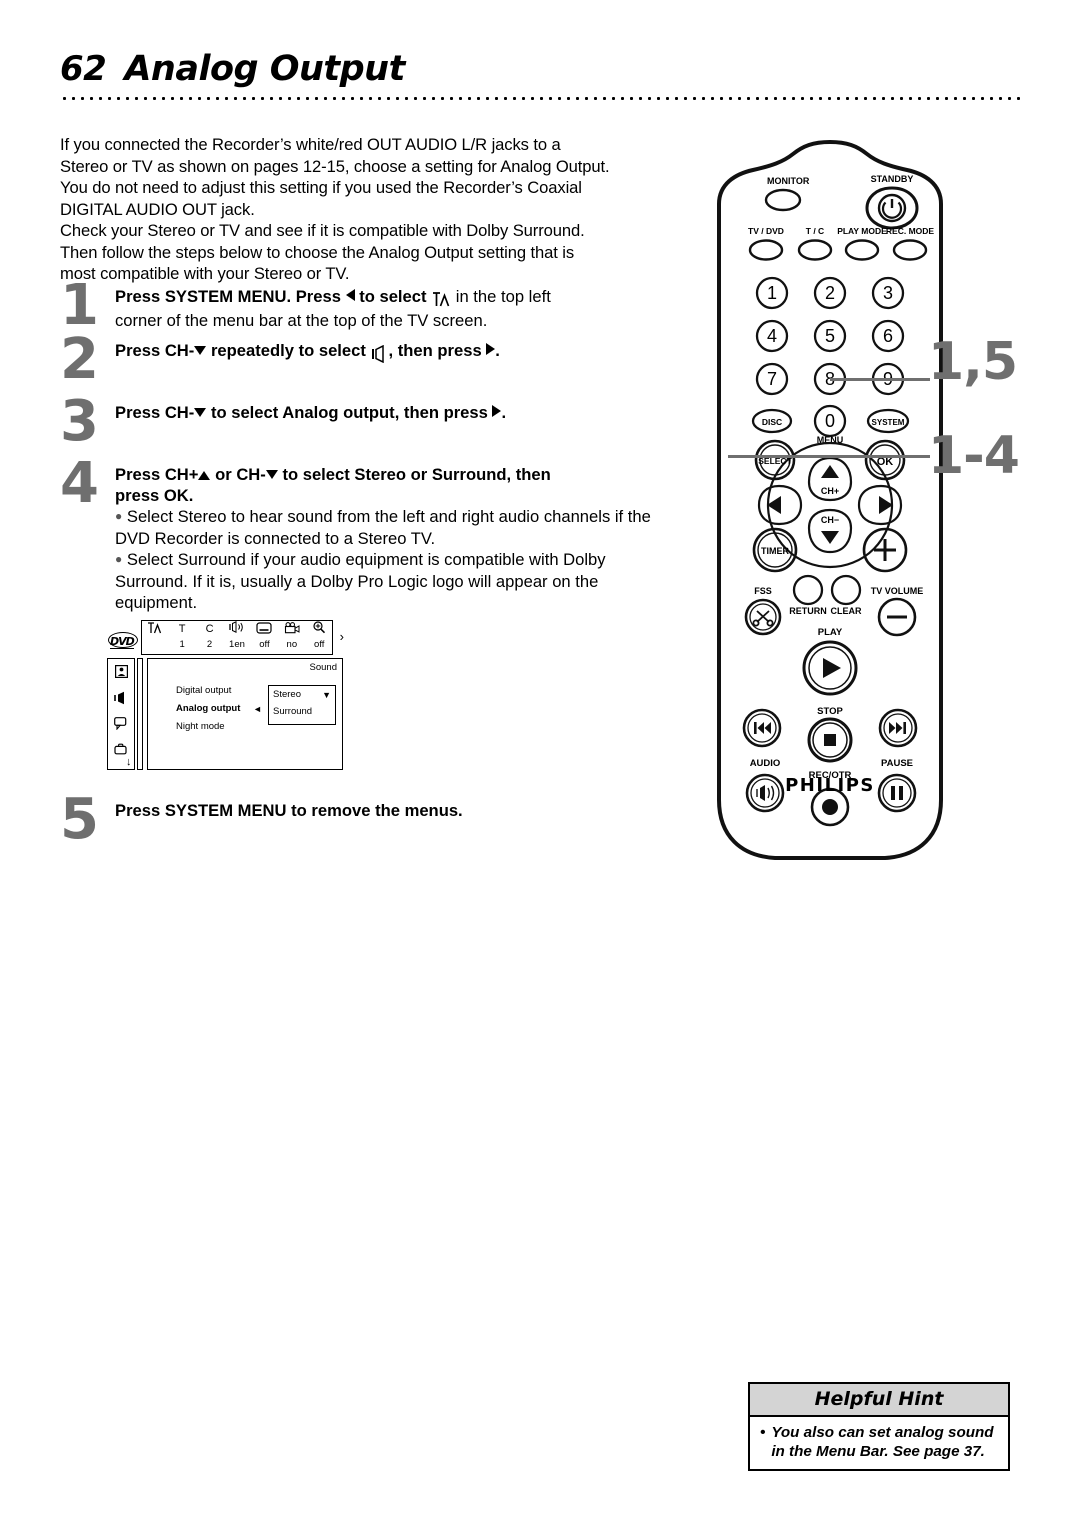  Describe the element at coordinates (503, 296) in the screenshot. I see `step-1-text-c: in the top left` at that location.